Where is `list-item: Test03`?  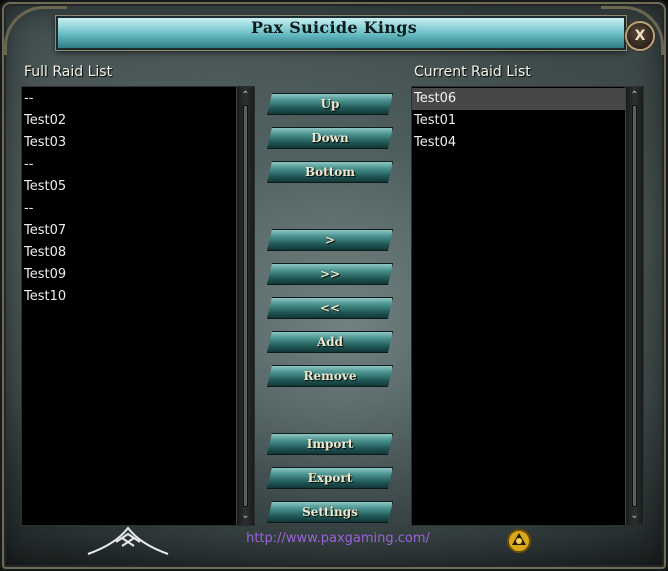
list-item: Test03 is located at coordinates (129, 143).